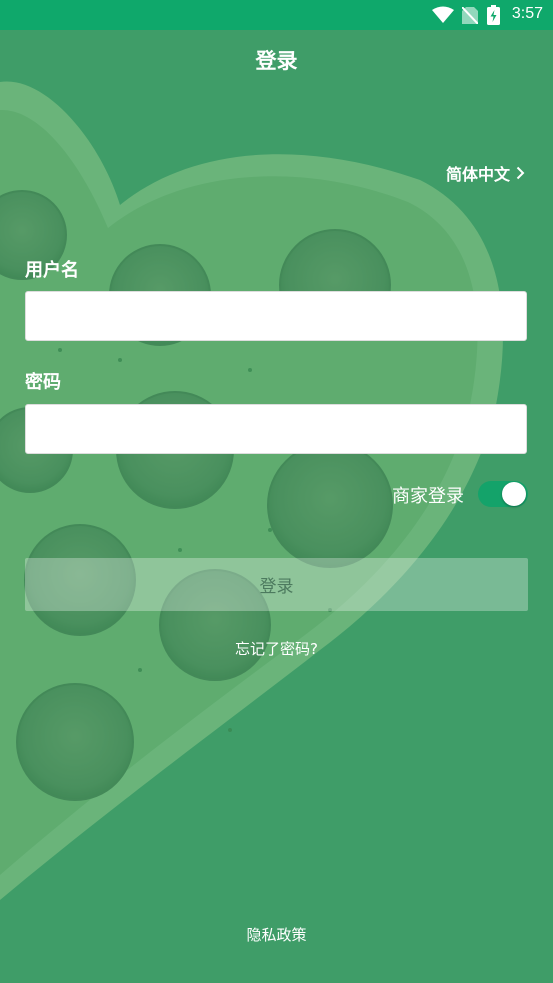 This screenshot has width=553, height=983. What do you see at coordinates (443, 14) in the screenshot?
I see `wifi-icon` at bounding box center [443, 14].